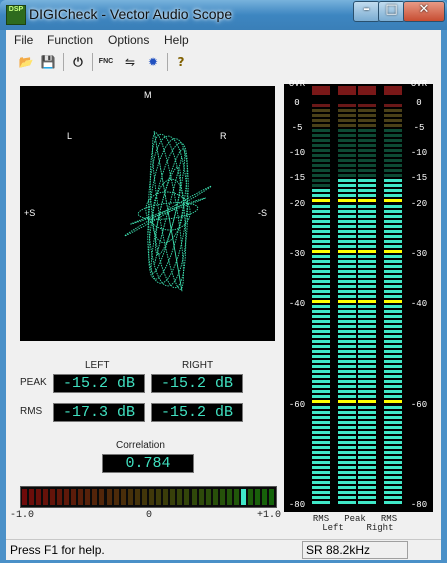 The height and width of the screenshot is (563, 447). I want to click on settings-icon: ⇋, so click(130, 62).